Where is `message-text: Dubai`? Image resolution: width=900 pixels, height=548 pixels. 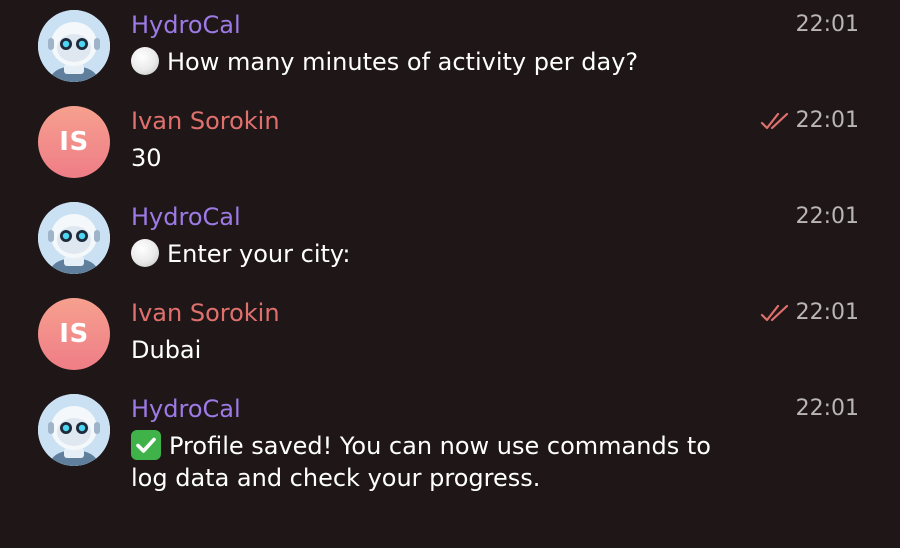
message-text: Dubai is located at coordinates (166, 350).